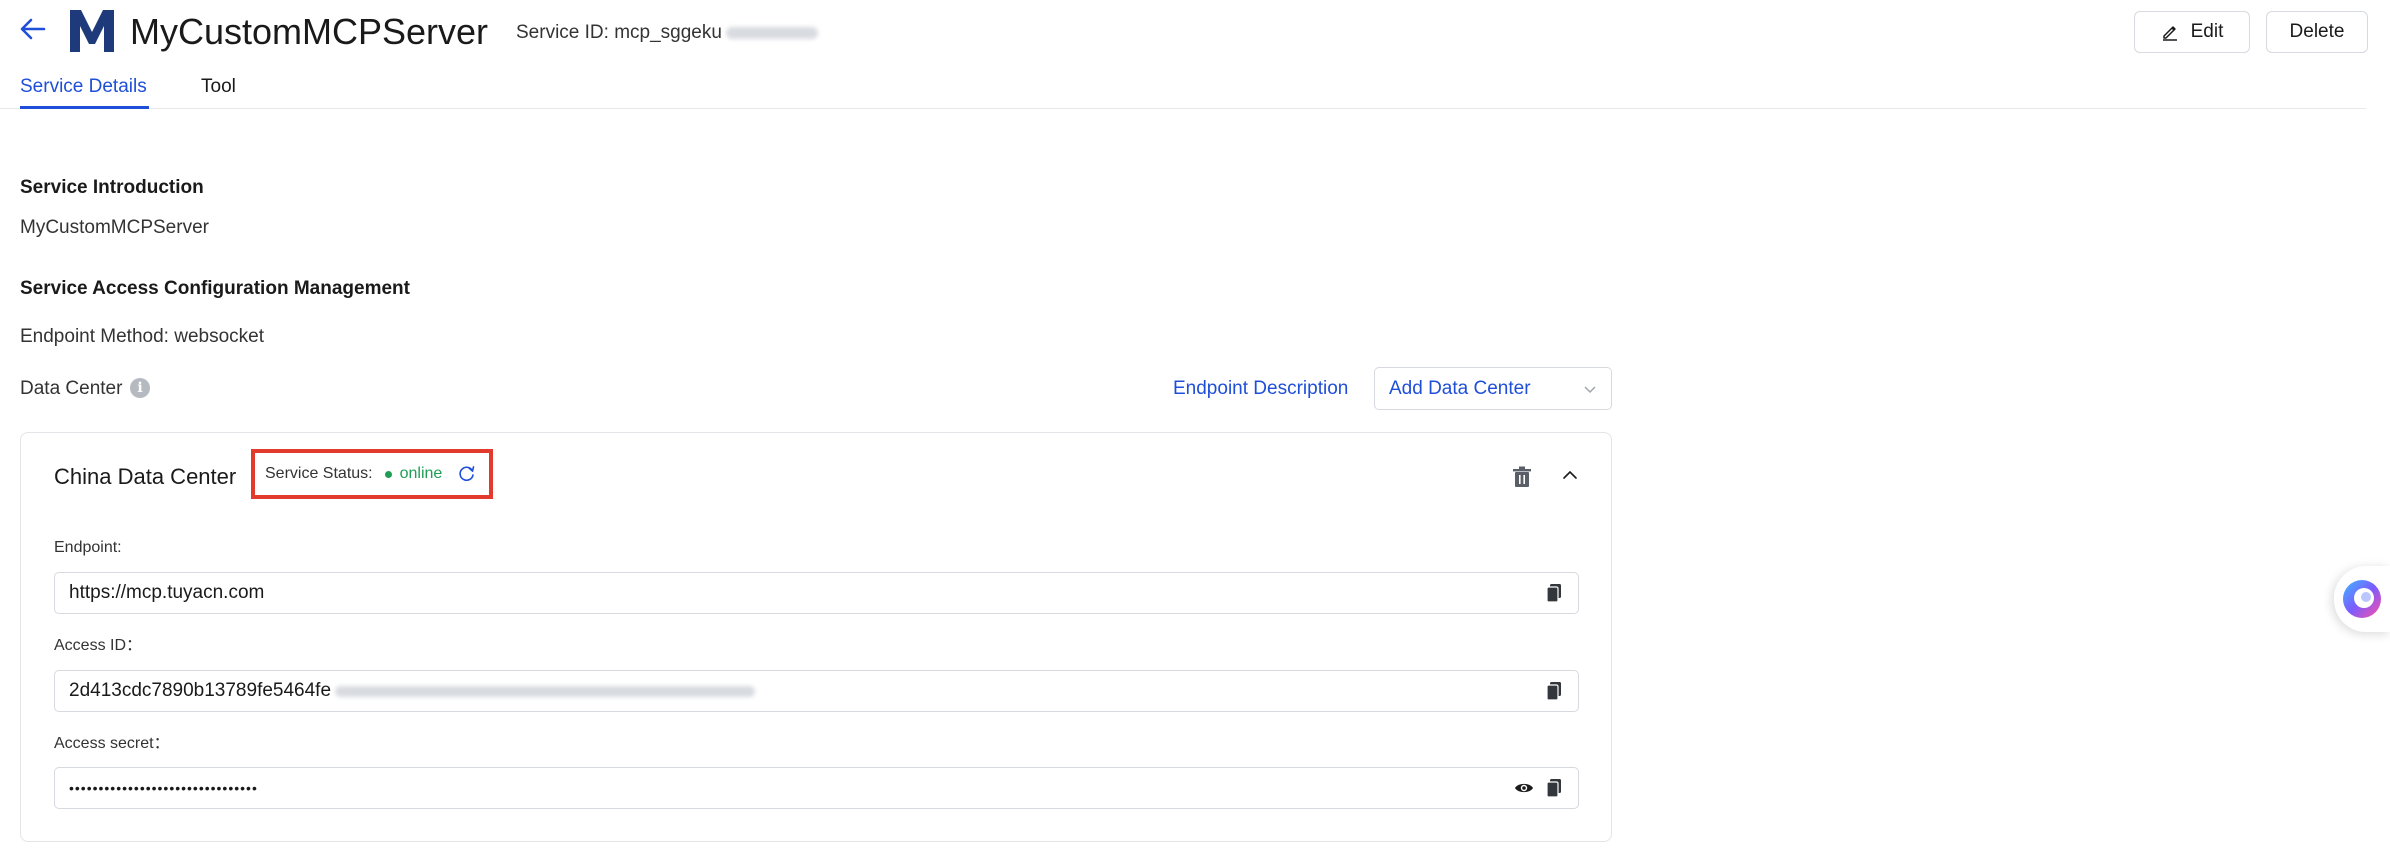 This screenshot has width=2390, height=860. I want to click on access-id-field: 2d413cdc7890b13789fe5464fe, so click(816, 691).